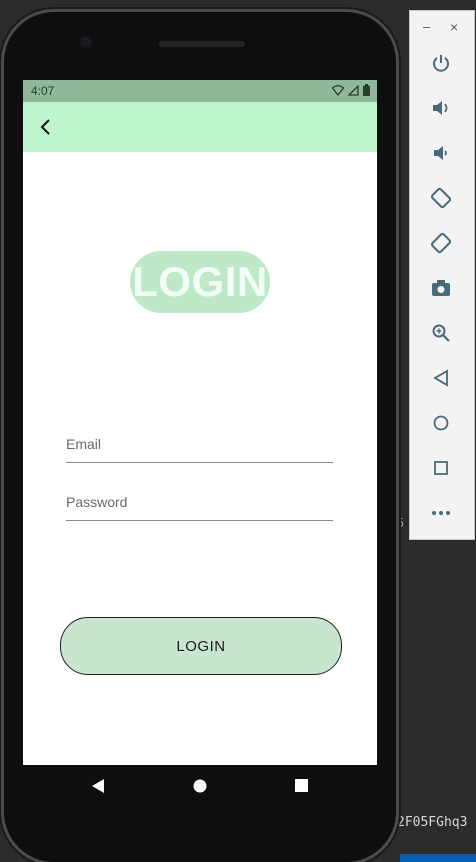 This screenshot has height=862, width=476. I want to click on minimize-button: –, so click(426, 26).